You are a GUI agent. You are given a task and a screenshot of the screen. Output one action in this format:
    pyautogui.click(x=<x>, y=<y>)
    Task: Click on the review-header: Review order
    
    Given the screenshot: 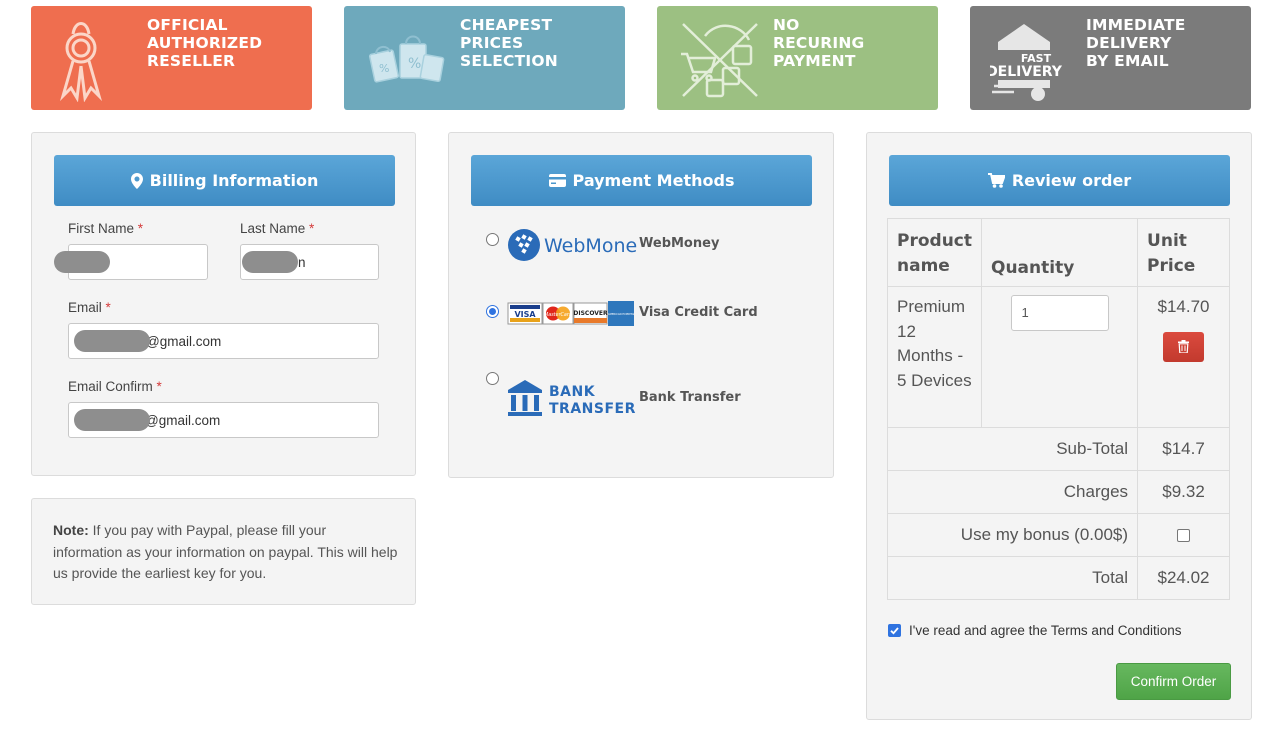 What is the action you would take?
    pyautogui.click(x=1059, y=180)
    